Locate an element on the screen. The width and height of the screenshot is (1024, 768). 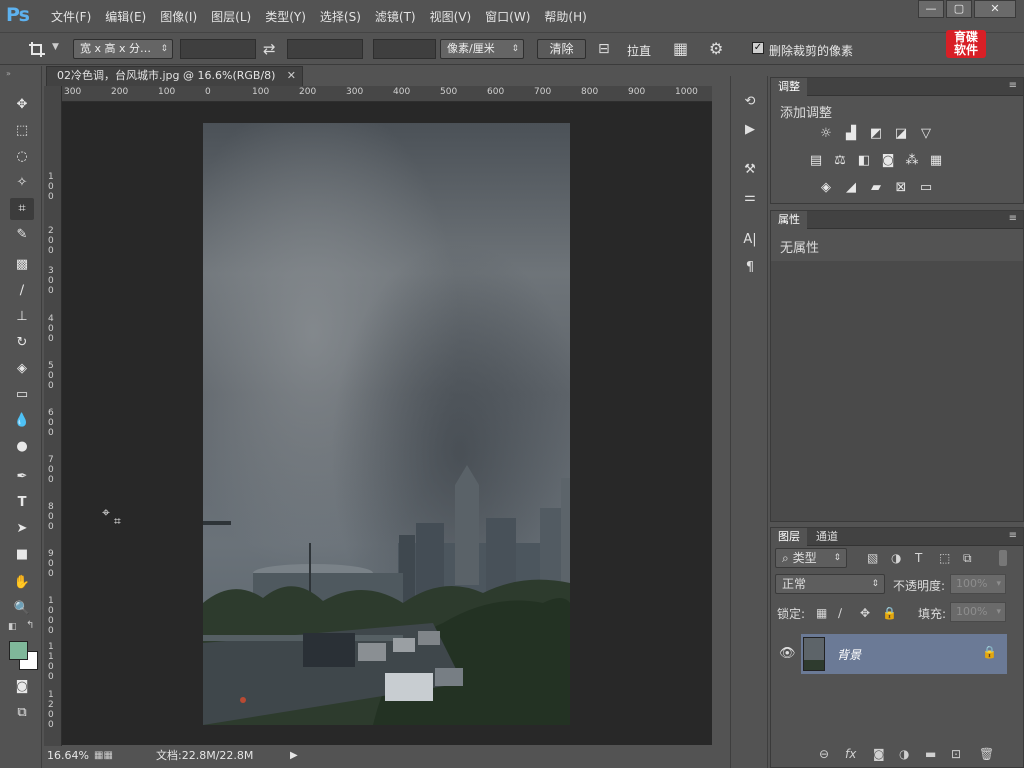
paragraph-icon: ¶ is located at coordinates (750, 268).